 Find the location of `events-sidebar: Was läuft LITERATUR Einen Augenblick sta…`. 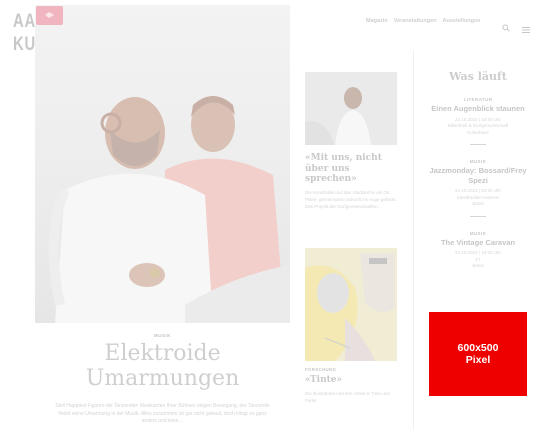

events-sidebar: Was läuft LITERATUR Einen Augenblick sta… is located at coordinates (478, 170).